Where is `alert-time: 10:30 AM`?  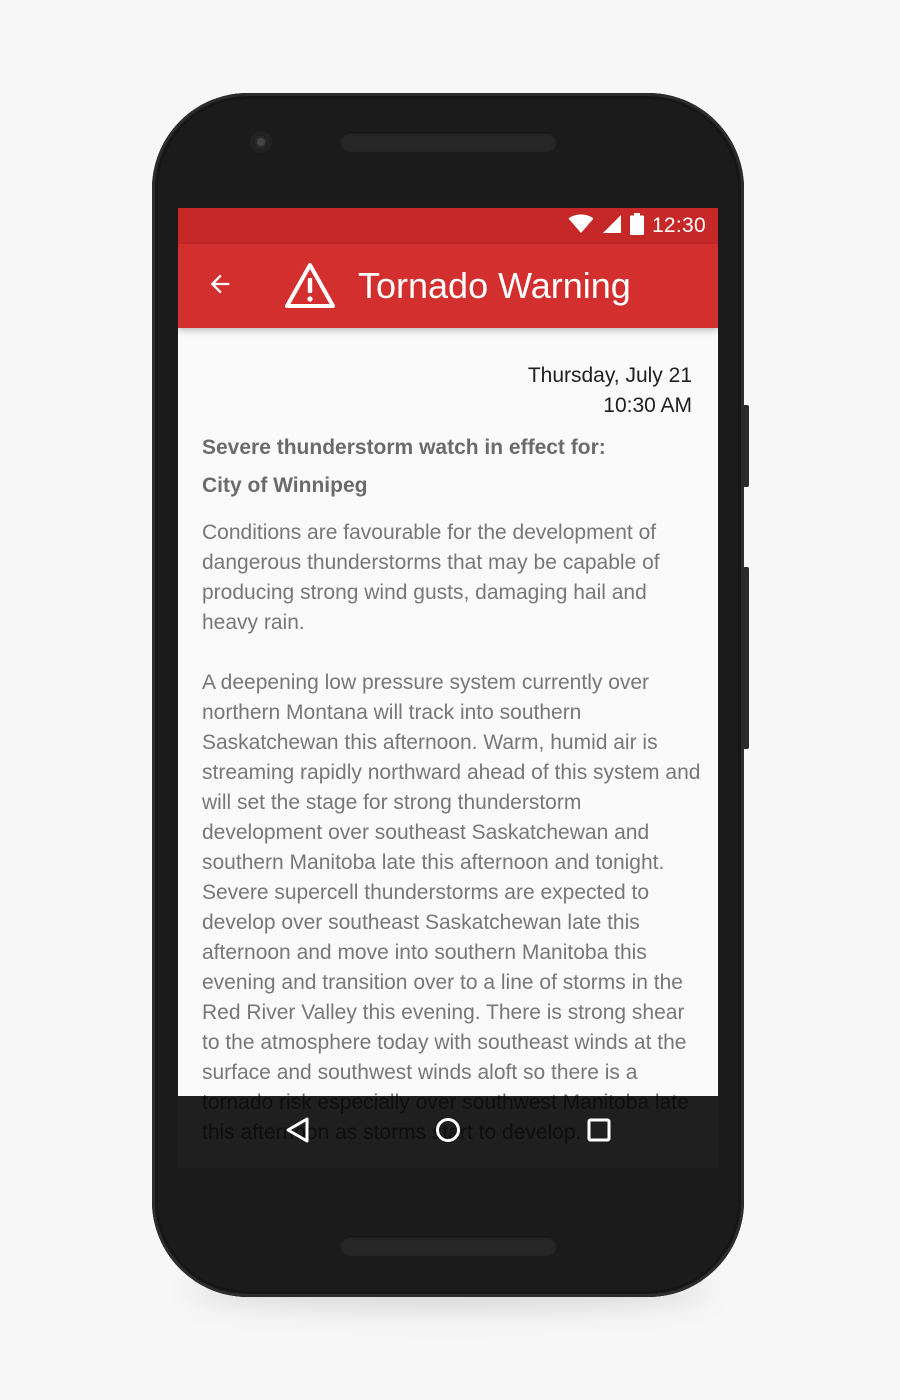 alert-time: 10:30 AM is located at coordinates (647, 405).